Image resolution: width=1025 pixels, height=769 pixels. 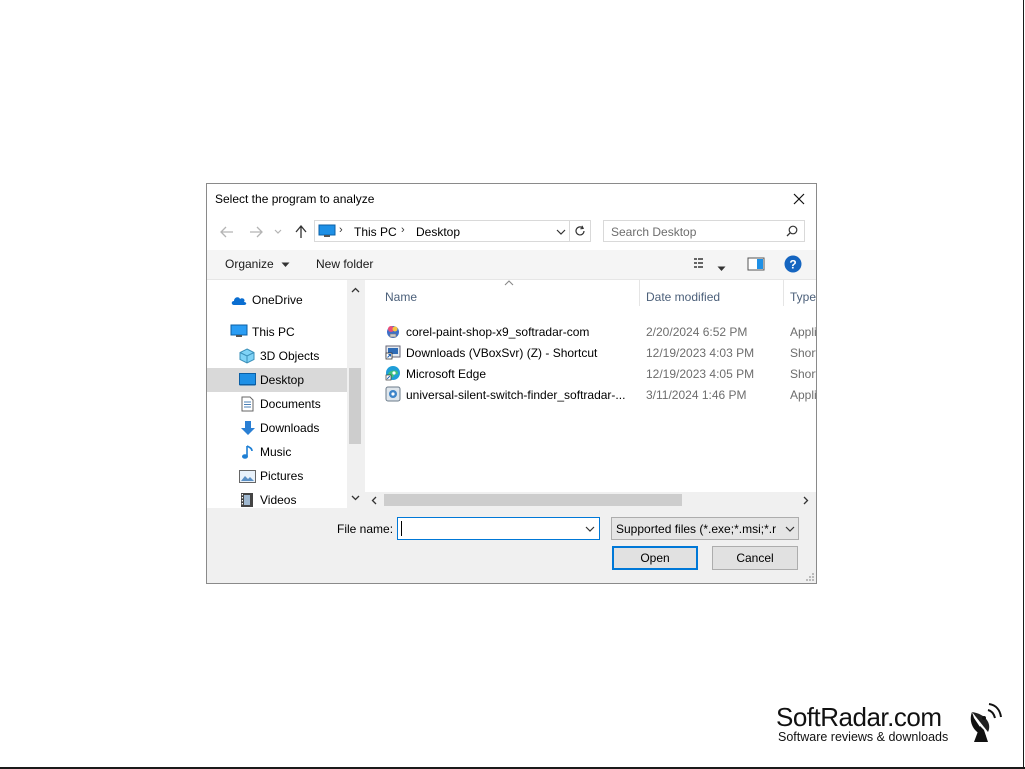 What do you see at coordinates (704, 231) in the screenshot?
I see `search-box: Search Desktop` at bounding box center [704, 231].